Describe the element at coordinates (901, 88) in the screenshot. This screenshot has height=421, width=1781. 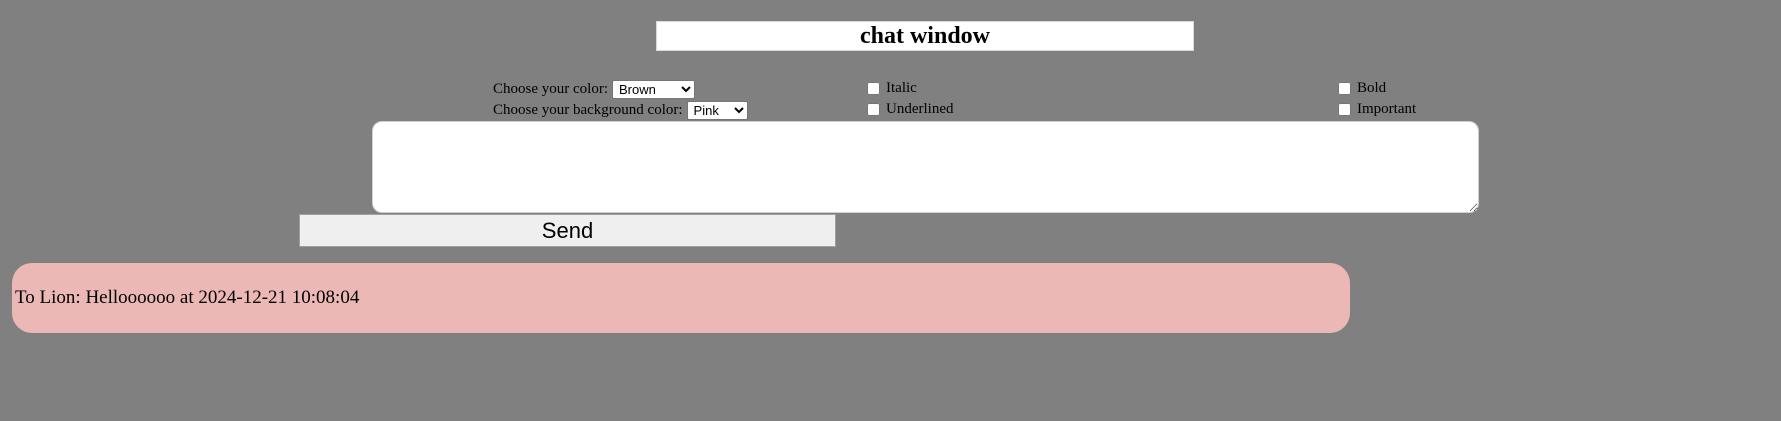
I see `italic-label: Italic` at that location.